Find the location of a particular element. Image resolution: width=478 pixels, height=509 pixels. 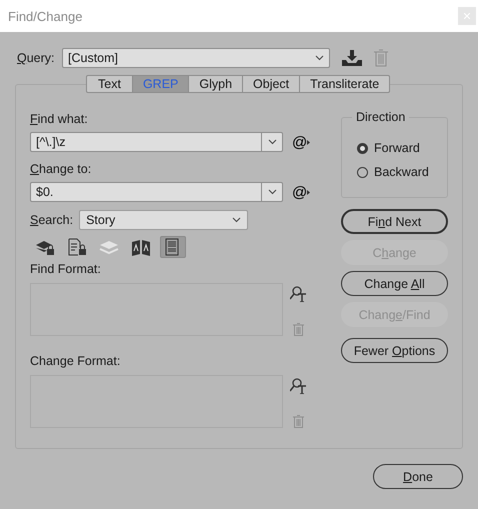

tab: Object is located at coordinates (271, 84).